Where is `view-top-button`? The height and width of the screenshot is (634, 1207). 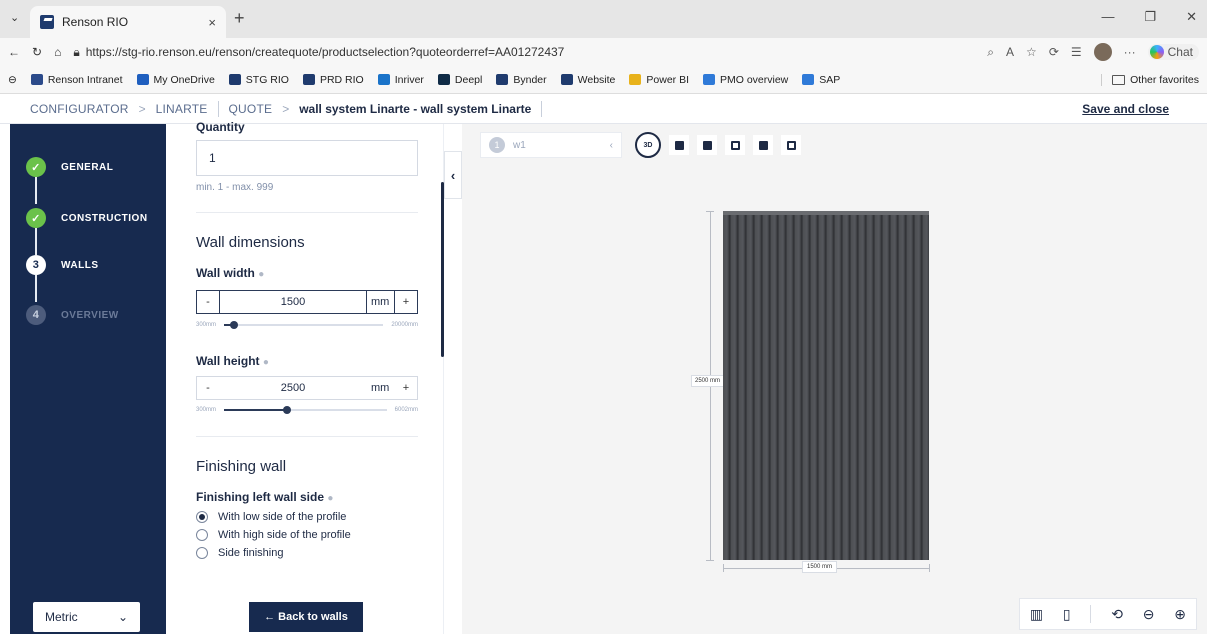
view-top-button is located at coordinates (791, 145).